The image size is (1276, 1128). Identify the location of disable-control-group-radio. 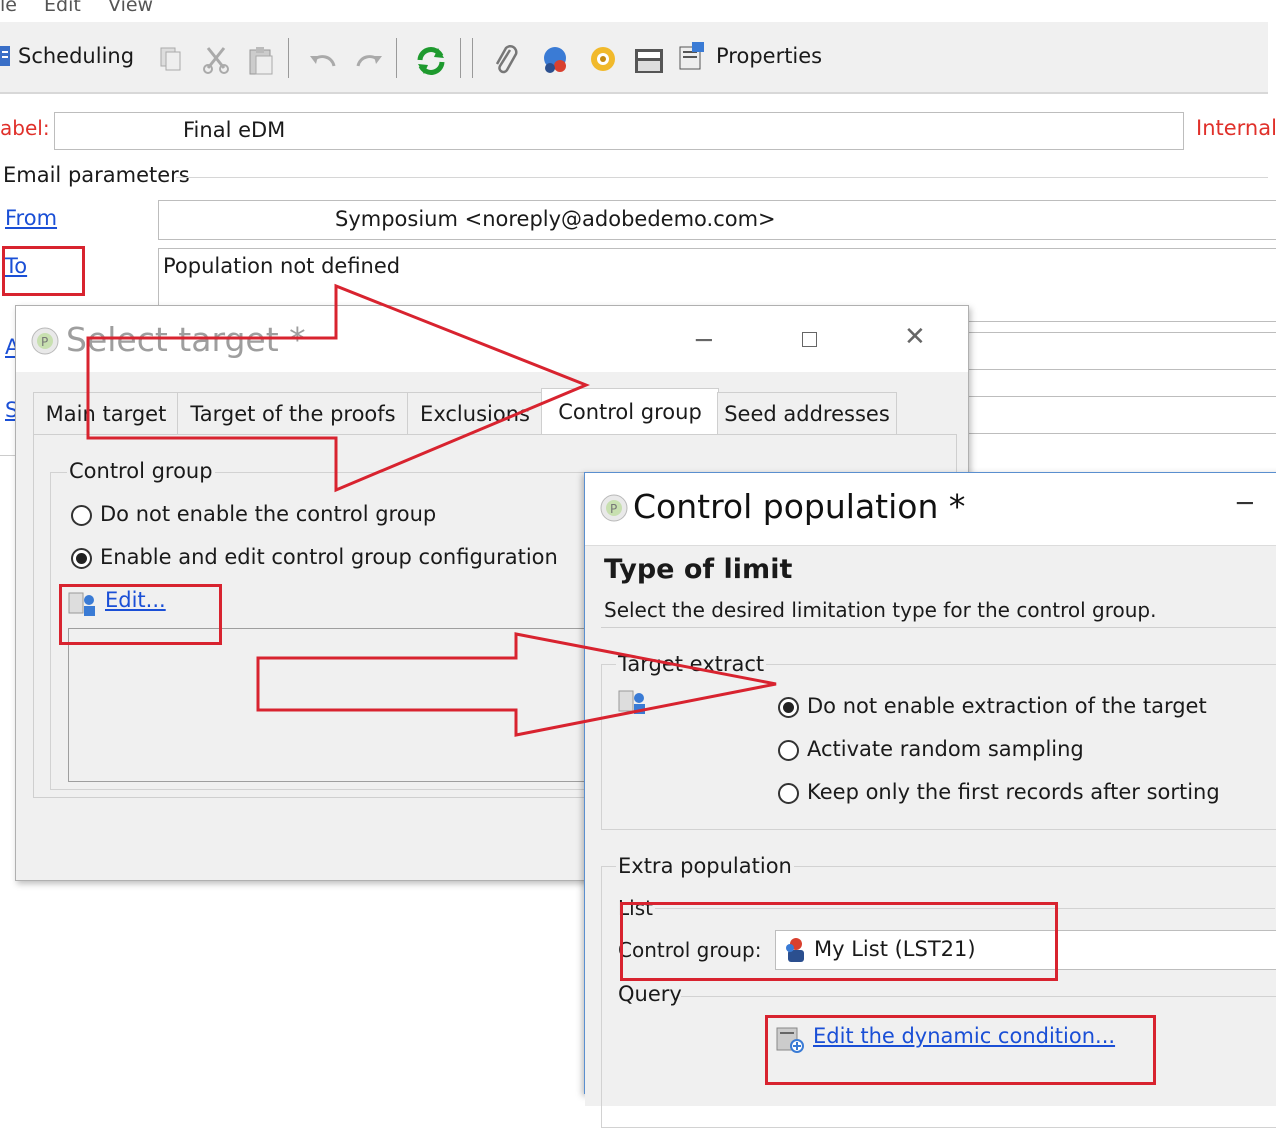
(81, 515).